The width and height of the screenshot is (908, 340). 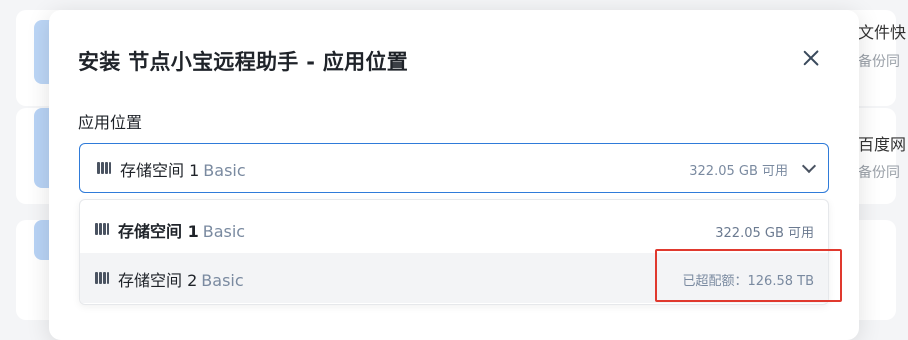 I want to click on dialog-title: 安装 节点小宝远程助手 - 应用位置, so click(x=243, y=61).